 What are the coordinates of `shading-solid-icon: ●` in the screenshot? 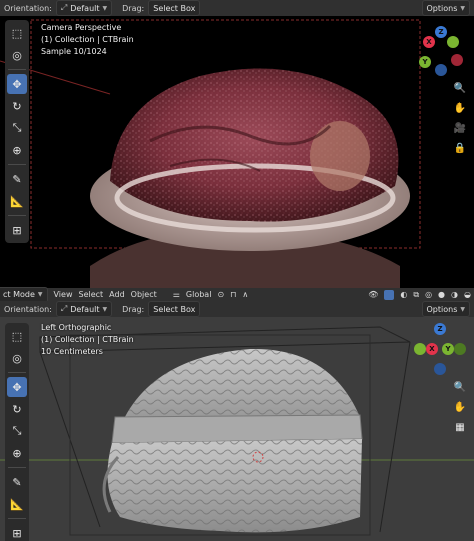 It's located at (441, 294).